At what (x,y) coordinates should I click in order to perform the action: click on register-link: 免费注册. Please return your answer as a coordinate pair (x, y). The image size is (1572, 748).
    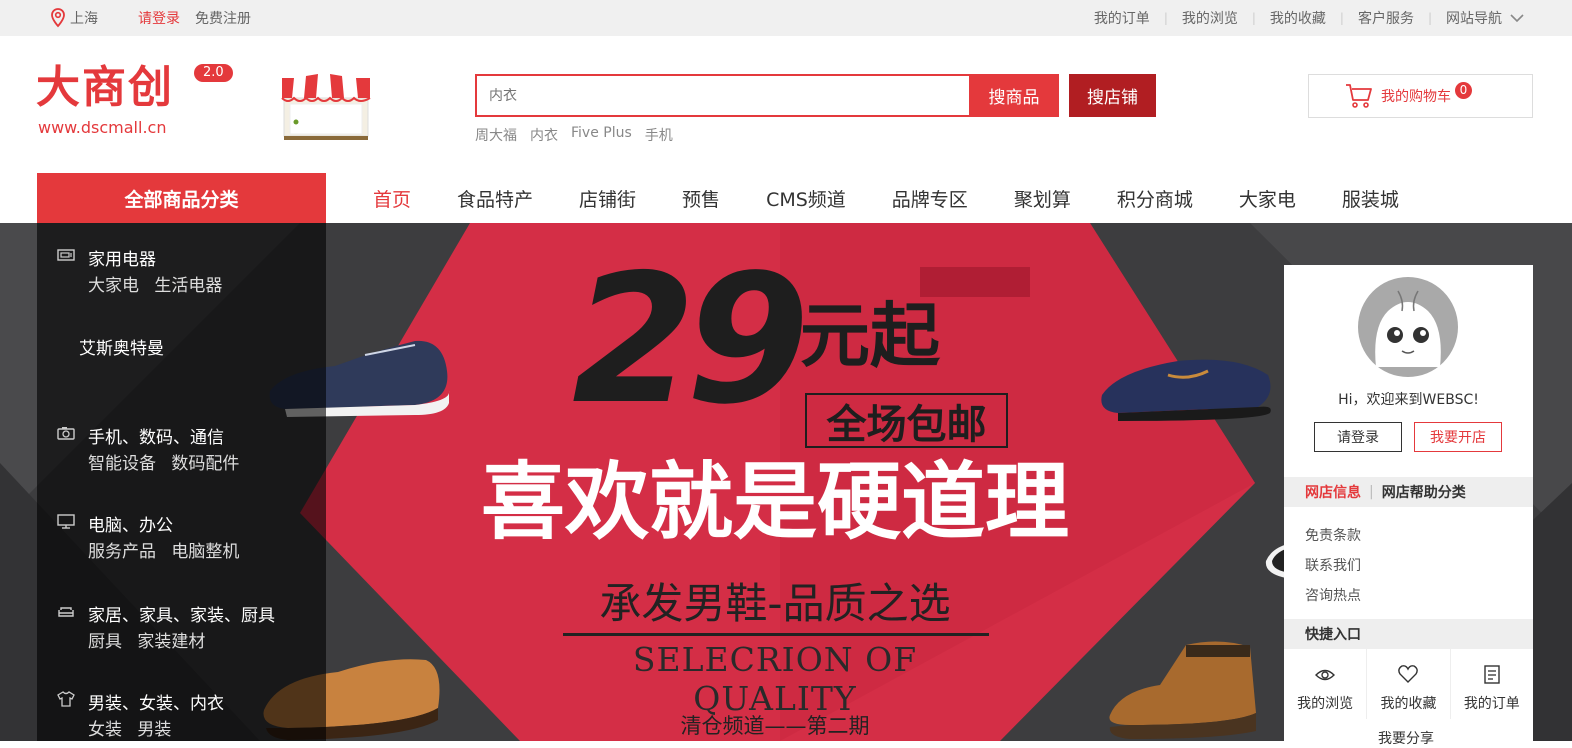
    Looking at the image, I should click on (223, 18).